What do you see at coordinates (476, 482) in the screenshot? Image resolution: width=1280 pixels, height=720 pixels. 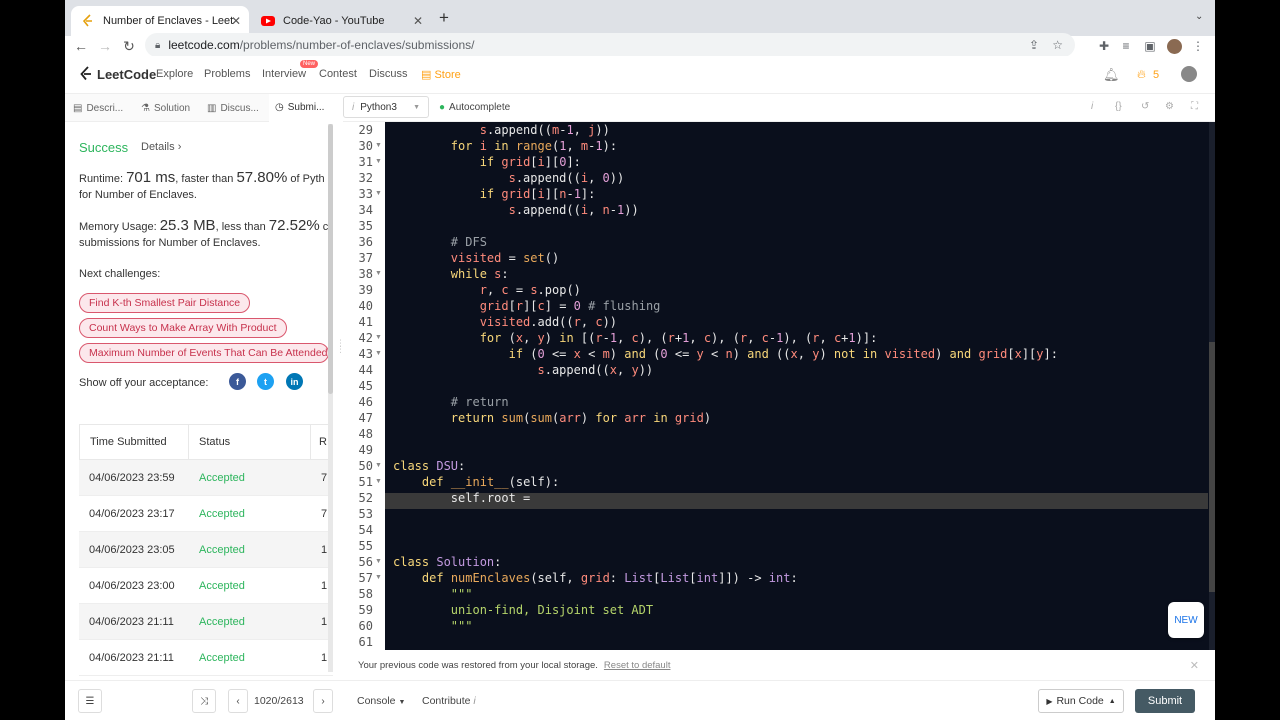 I see `code-line: def __init__(self):` at bounding box center [476, 482].